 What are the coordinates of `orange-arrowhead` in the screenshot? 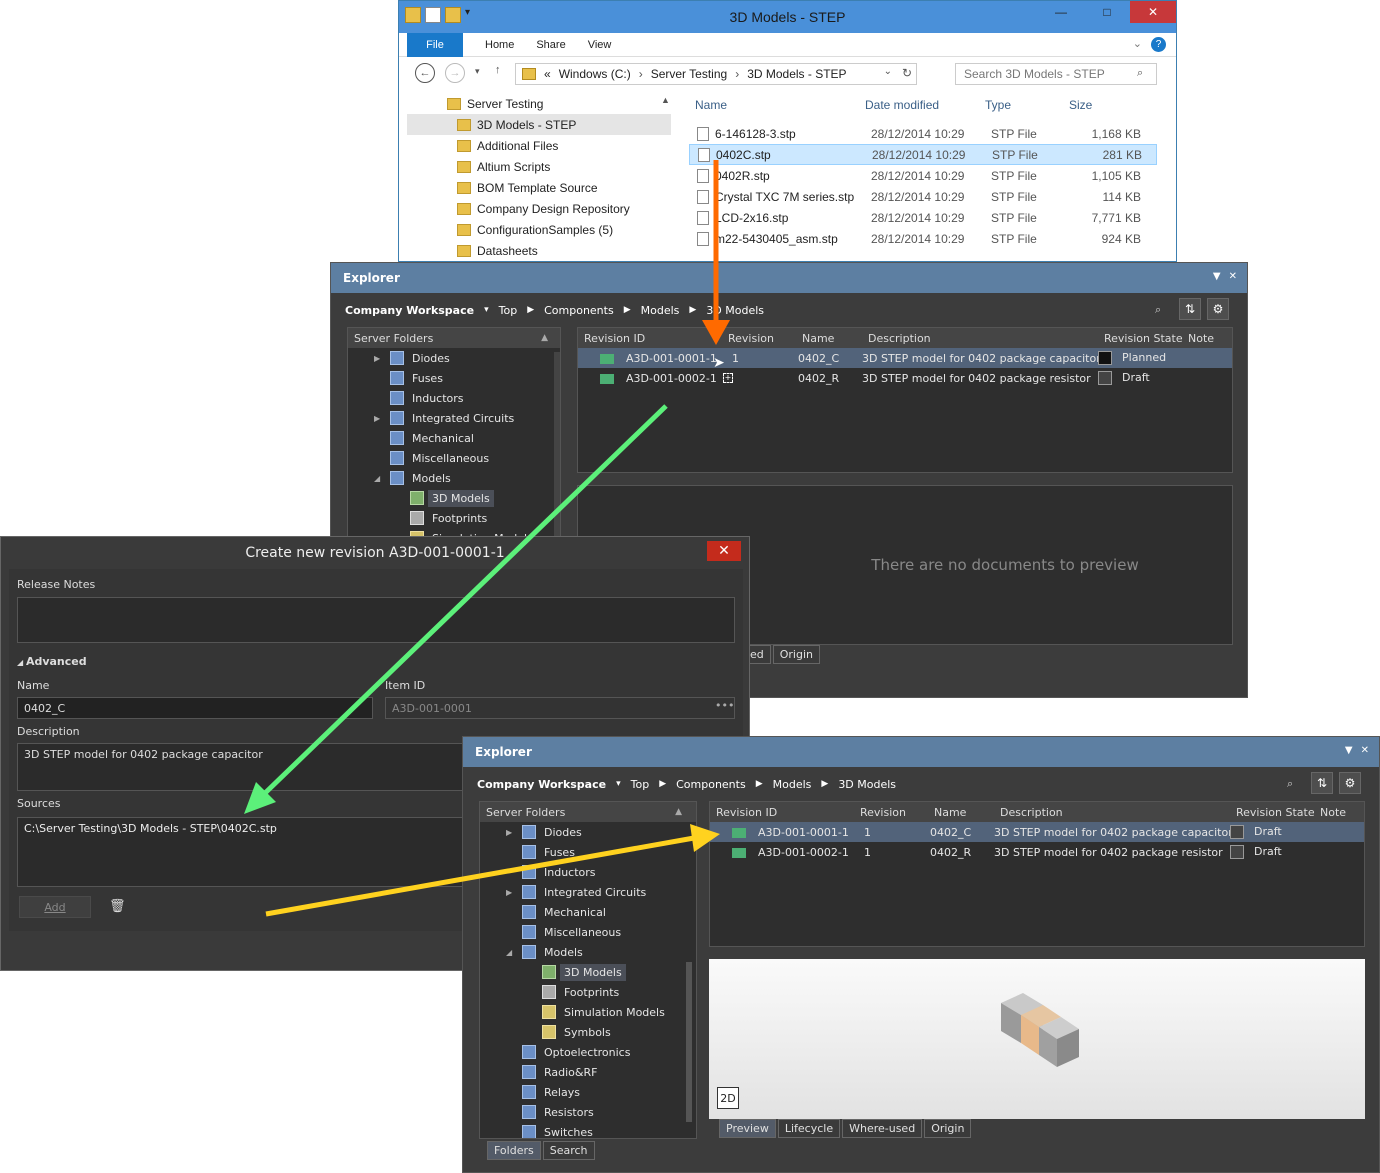 It's located at (716, 332).